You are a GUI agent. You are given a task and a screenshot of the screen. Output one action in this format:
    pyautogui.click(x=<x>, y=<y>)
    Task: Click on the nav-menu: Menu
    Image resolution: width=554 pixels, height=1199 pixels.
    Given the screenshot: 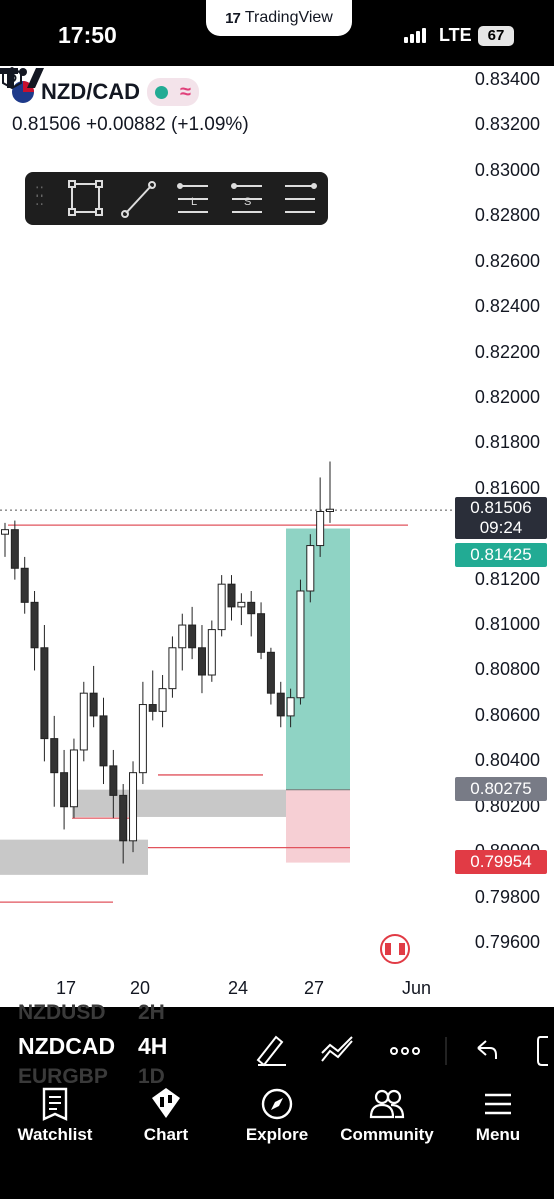 What is the action you would take?
    pyautogui.click(x=496, y=1116)
    